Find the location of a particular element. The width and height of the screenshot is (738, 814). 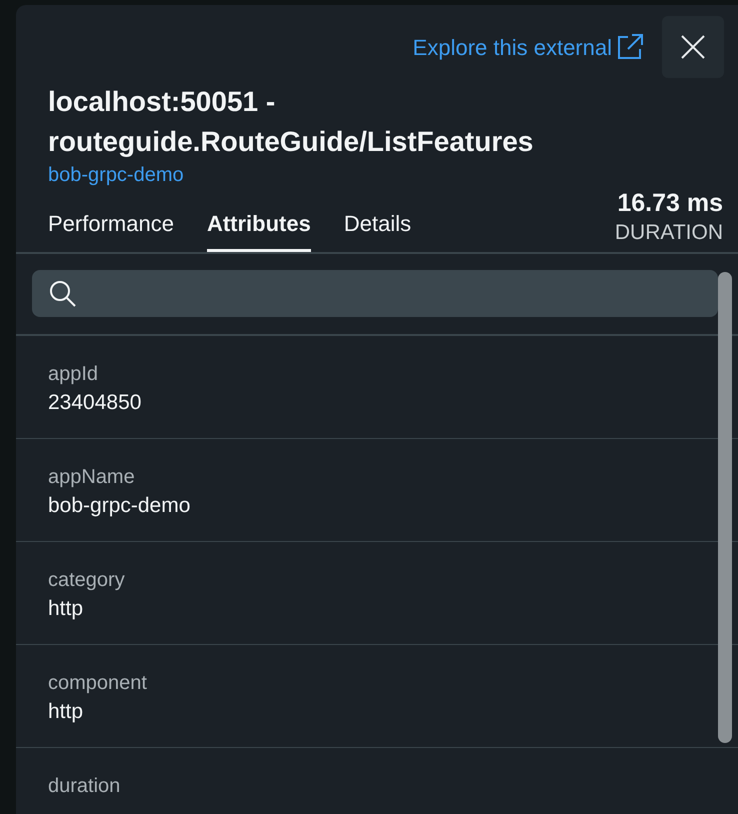

tab: Attributes is located at coordinates (258, 227).